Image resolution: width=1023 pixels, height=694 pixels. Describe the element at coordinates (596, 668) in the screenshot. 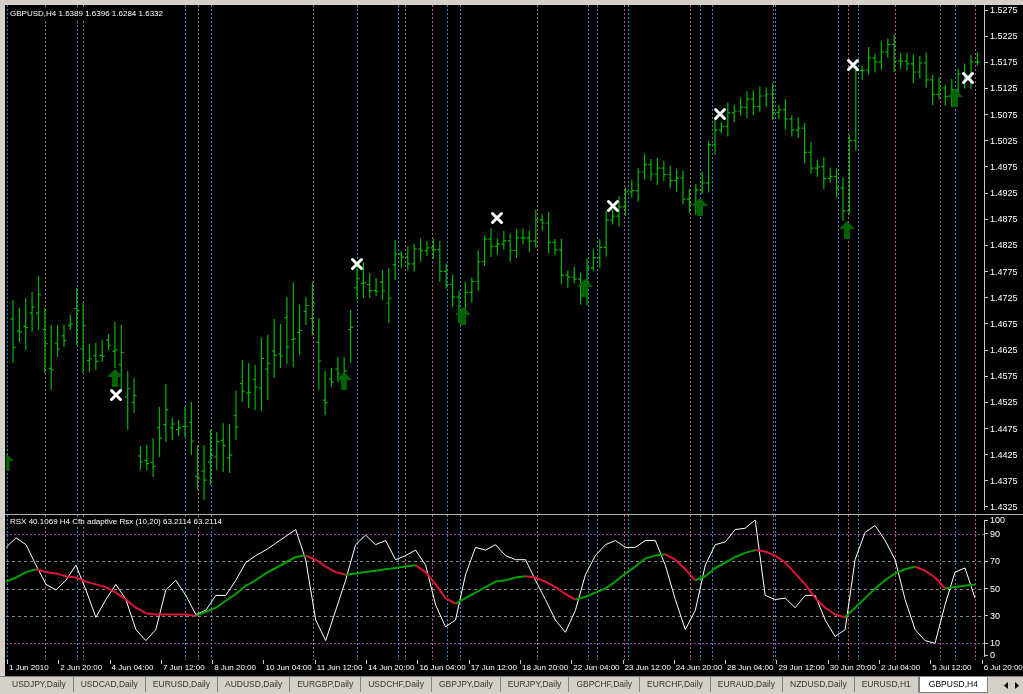

I see `time-label: 22 Jun 04:00` at that location.